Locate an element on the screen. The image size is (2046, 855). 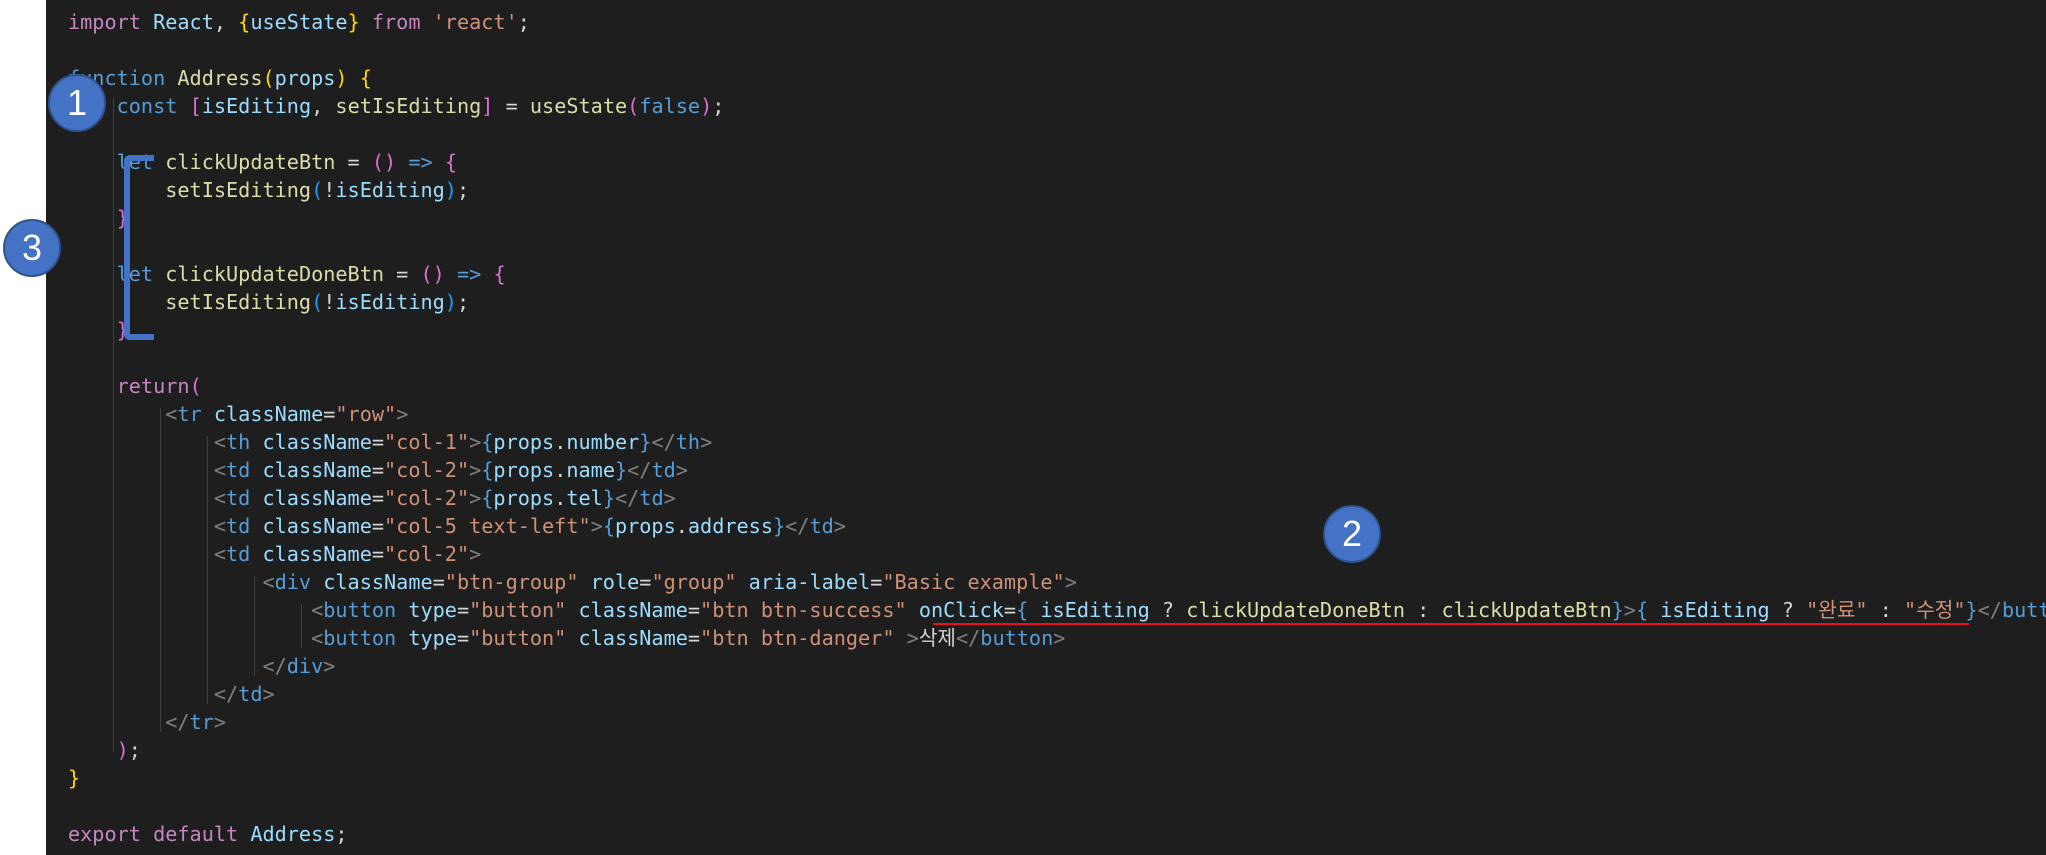
code-token: false is located at coordinates (670, 106).